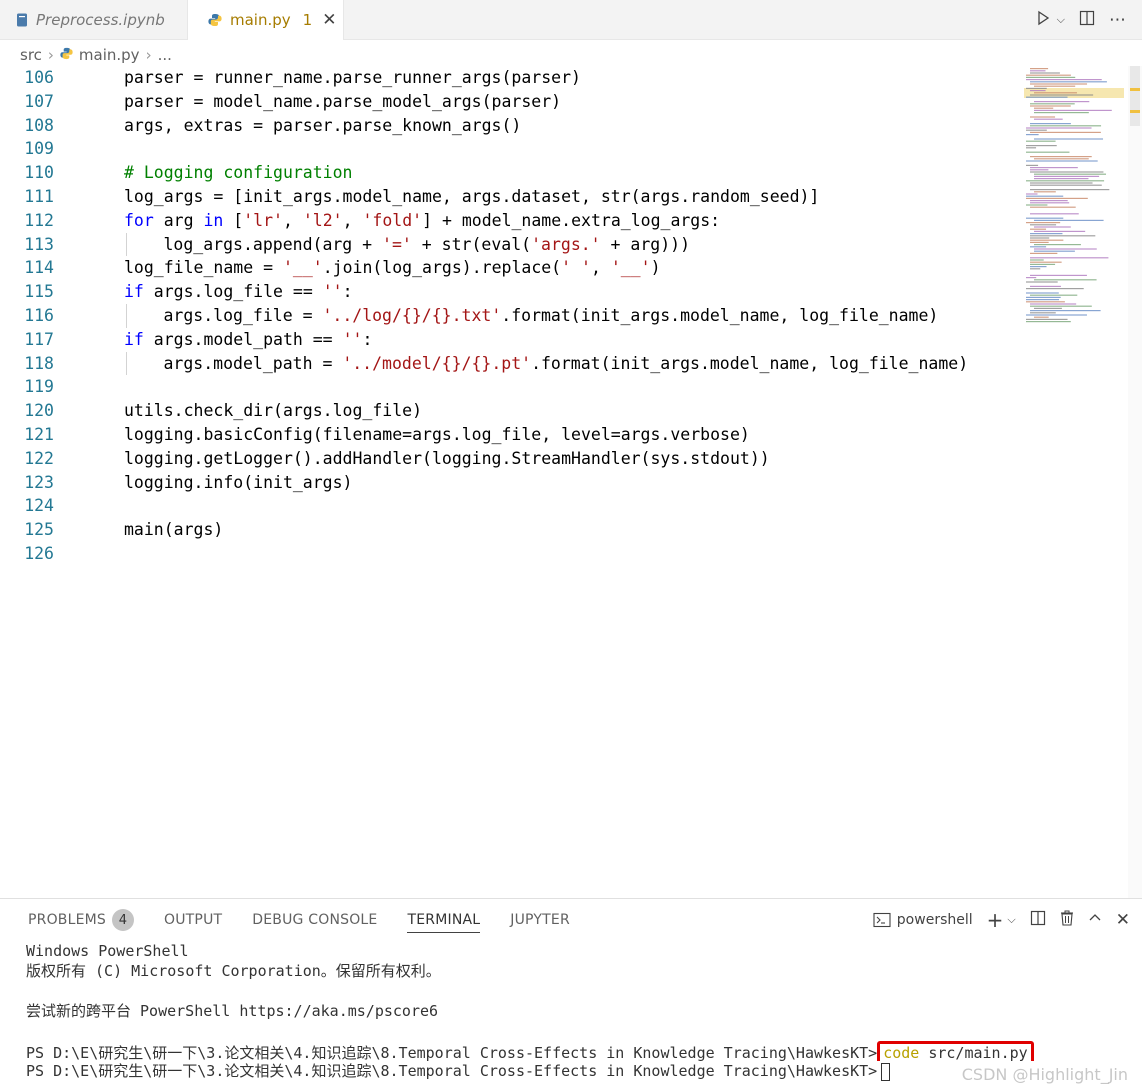 The height and width of the screenshot is (1086, 1142). What do you see at coordinates (94, 20) in the screenshot?
I see `tab-preprocess-ipynb: Preprocess.ipynb` at bounding box center [94, 20].